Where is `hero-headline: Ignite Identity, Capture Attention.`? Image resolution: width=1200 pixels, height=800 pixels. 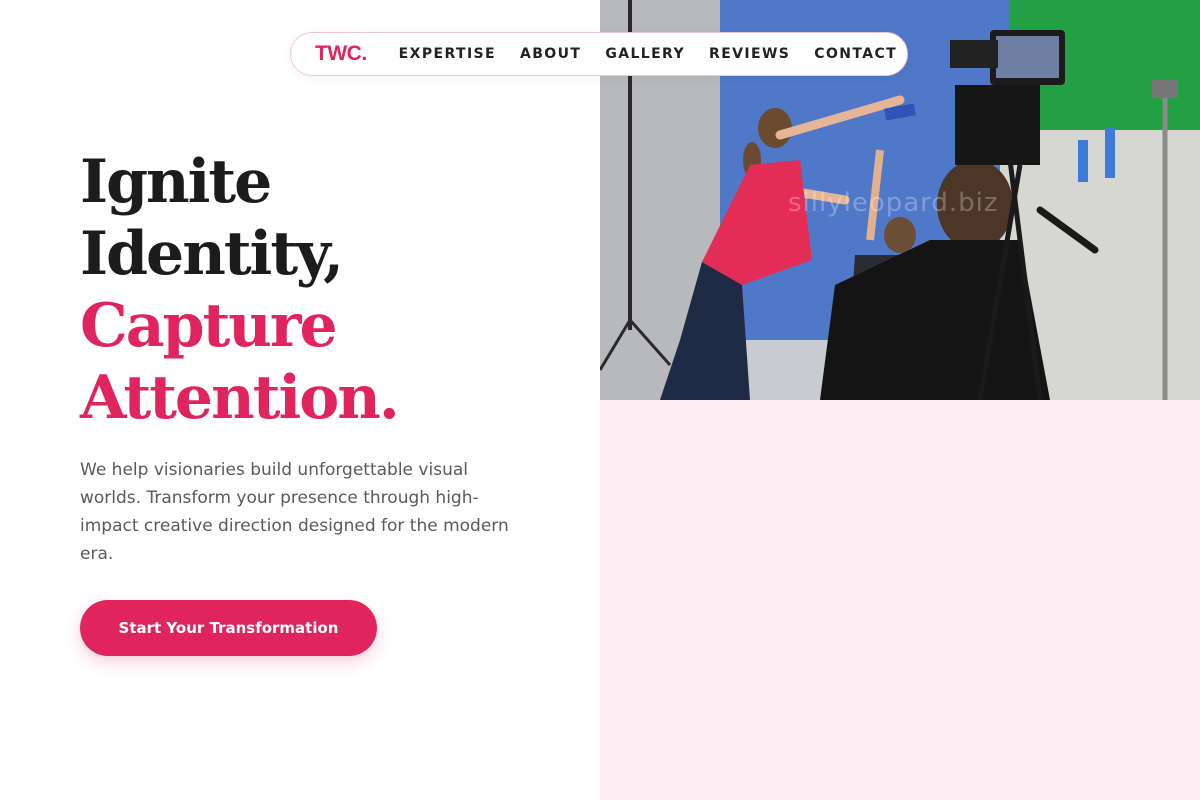 hero-headline: Ignite Identity, Capture Attention. is located at coordinates (240, 290).